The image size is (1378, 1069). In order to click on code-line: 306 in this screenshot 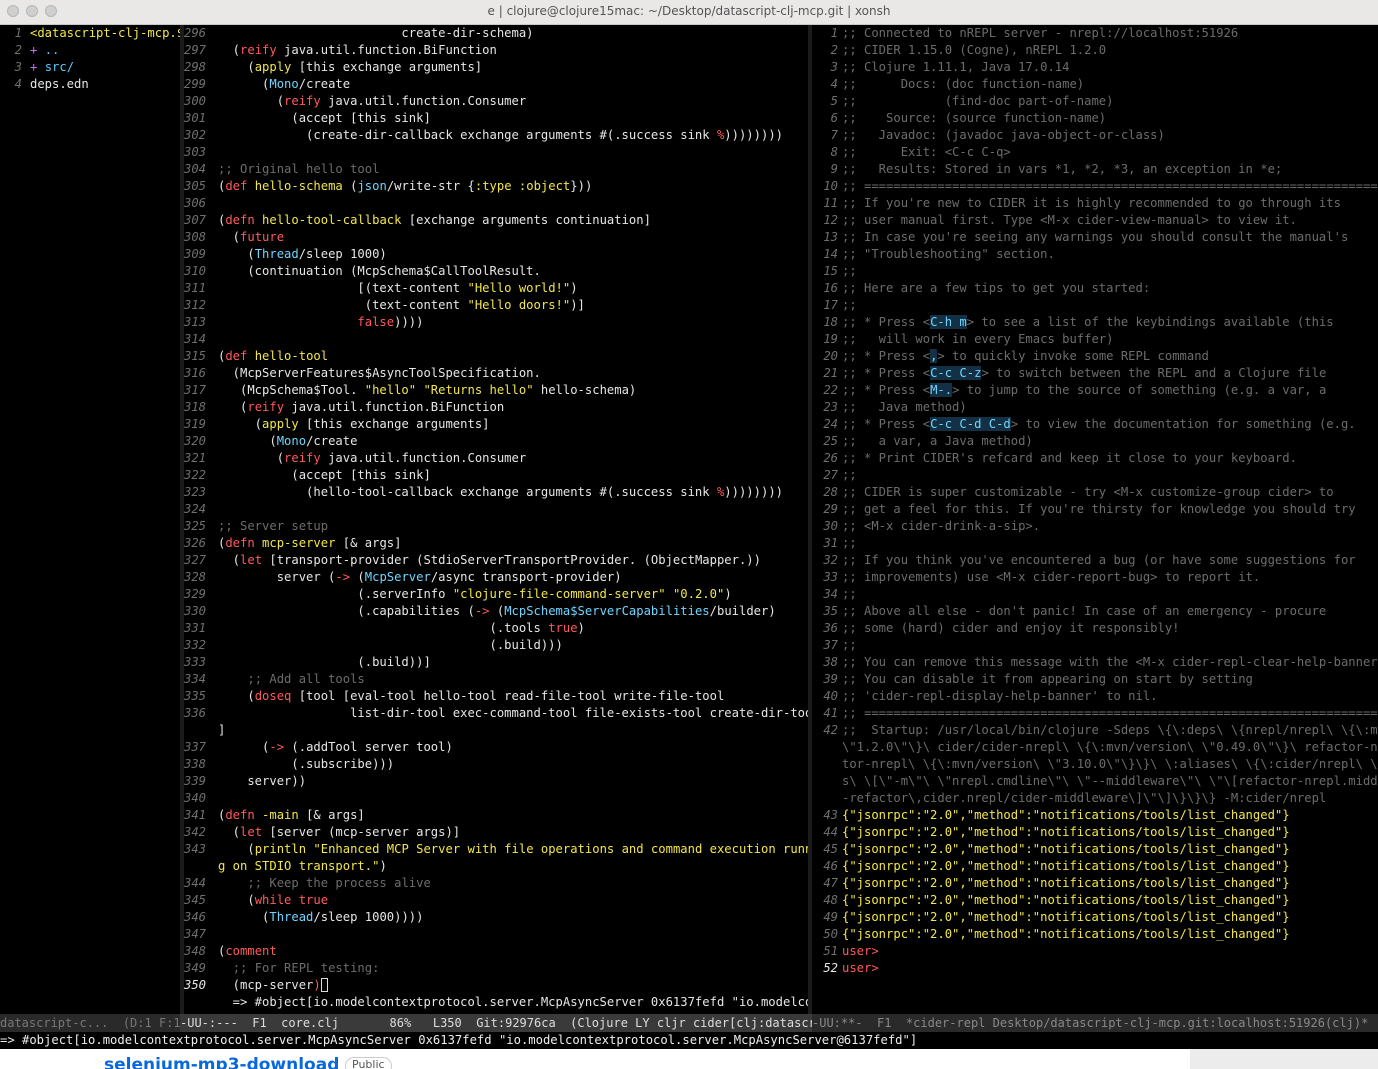, I will do `click(496, 203)`.